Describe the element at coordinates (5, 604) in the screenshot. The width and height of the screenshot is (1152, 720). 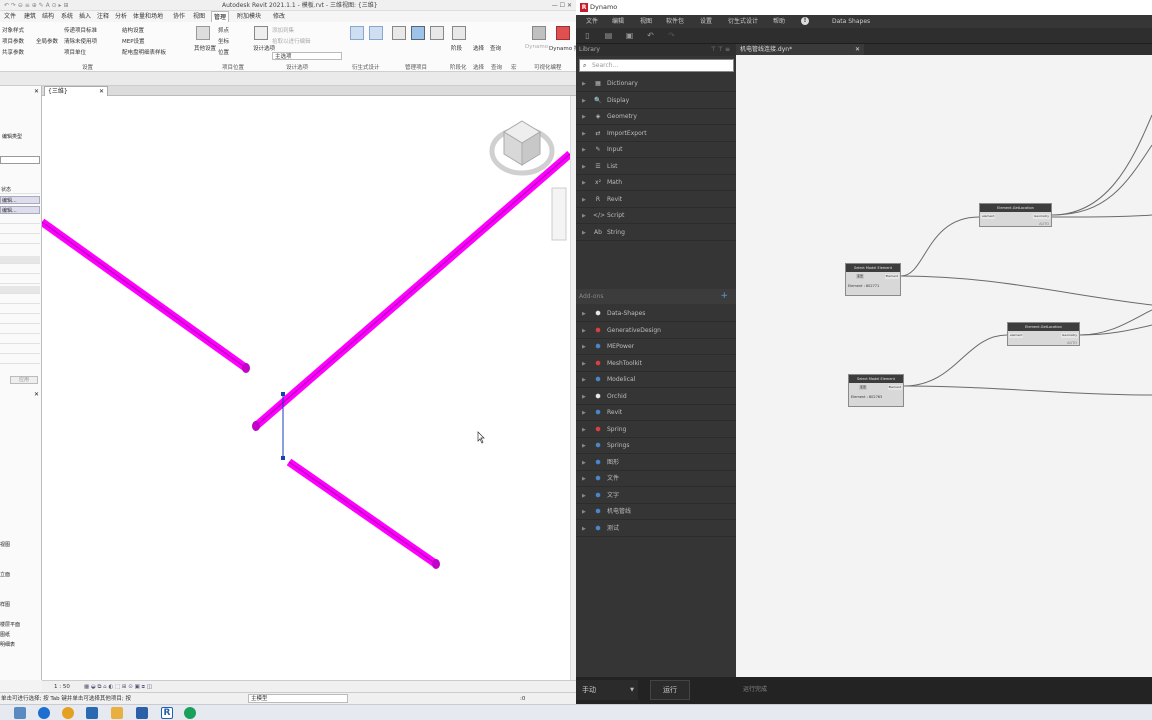
I see `browser-drafting: 样图` at that location.